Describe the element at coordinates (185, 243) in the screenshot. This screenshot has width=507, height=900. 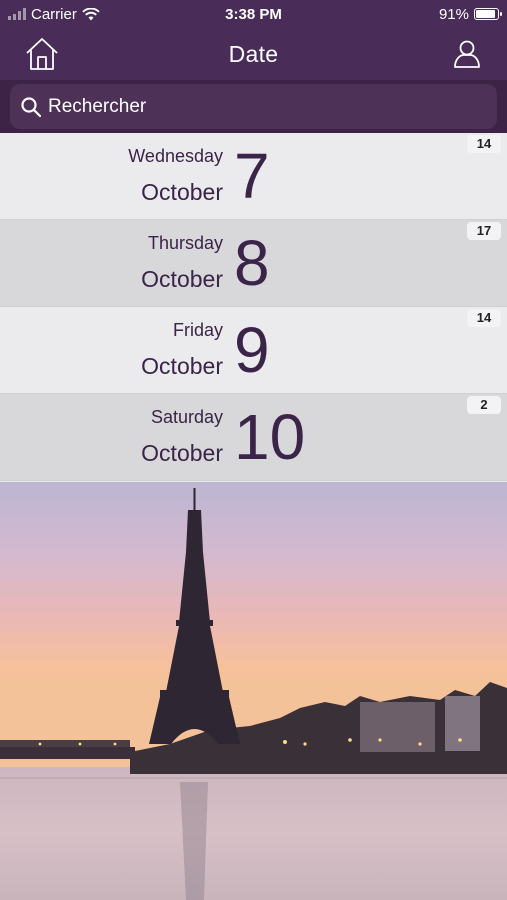
I see `weekday-label: Thursday` at that location.